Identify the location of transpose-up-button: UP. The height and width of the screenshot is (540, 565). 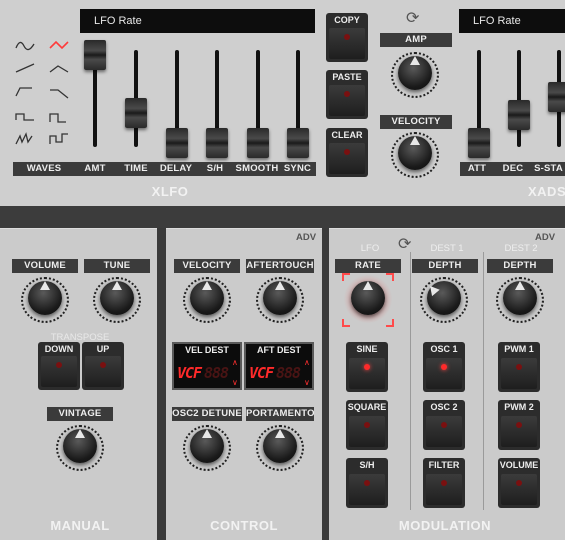
(103, 366).